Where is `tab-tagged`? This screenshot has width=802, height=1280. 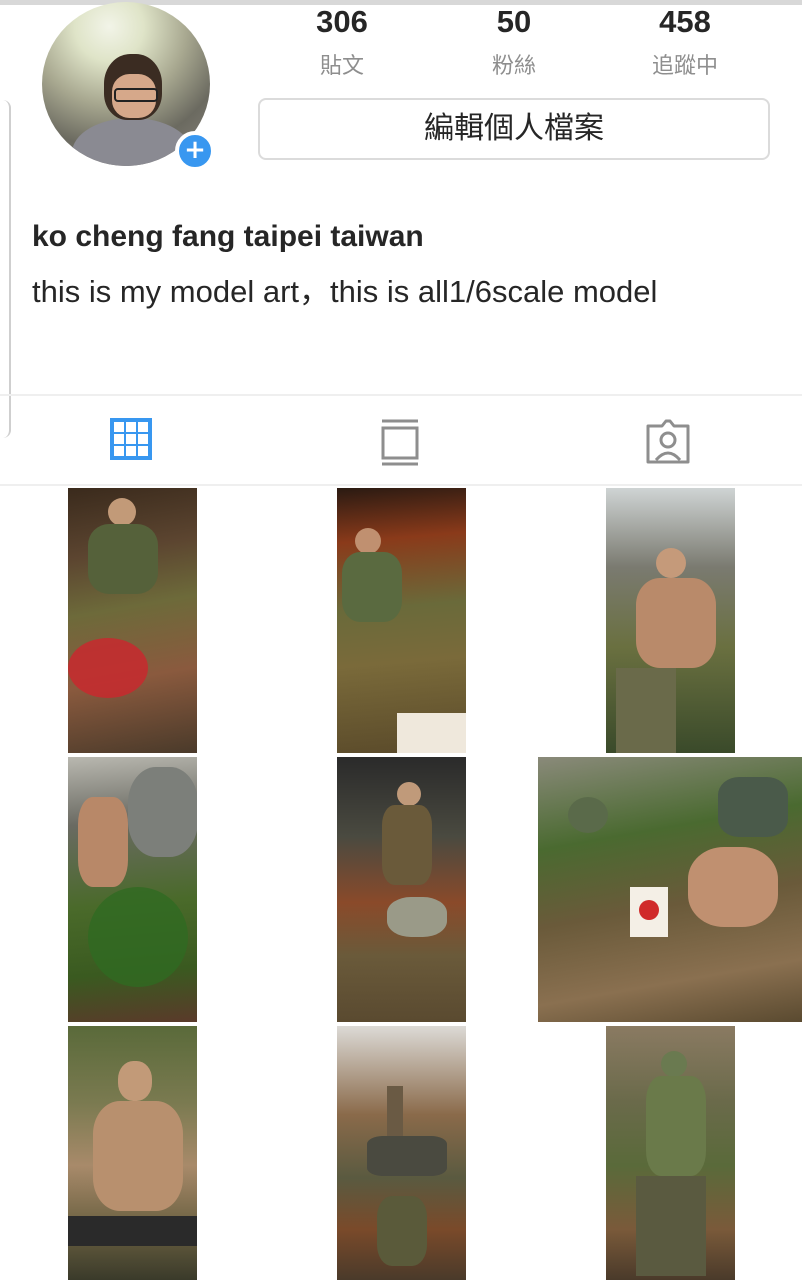 tab-tagged is located at coordinates (668, 442).